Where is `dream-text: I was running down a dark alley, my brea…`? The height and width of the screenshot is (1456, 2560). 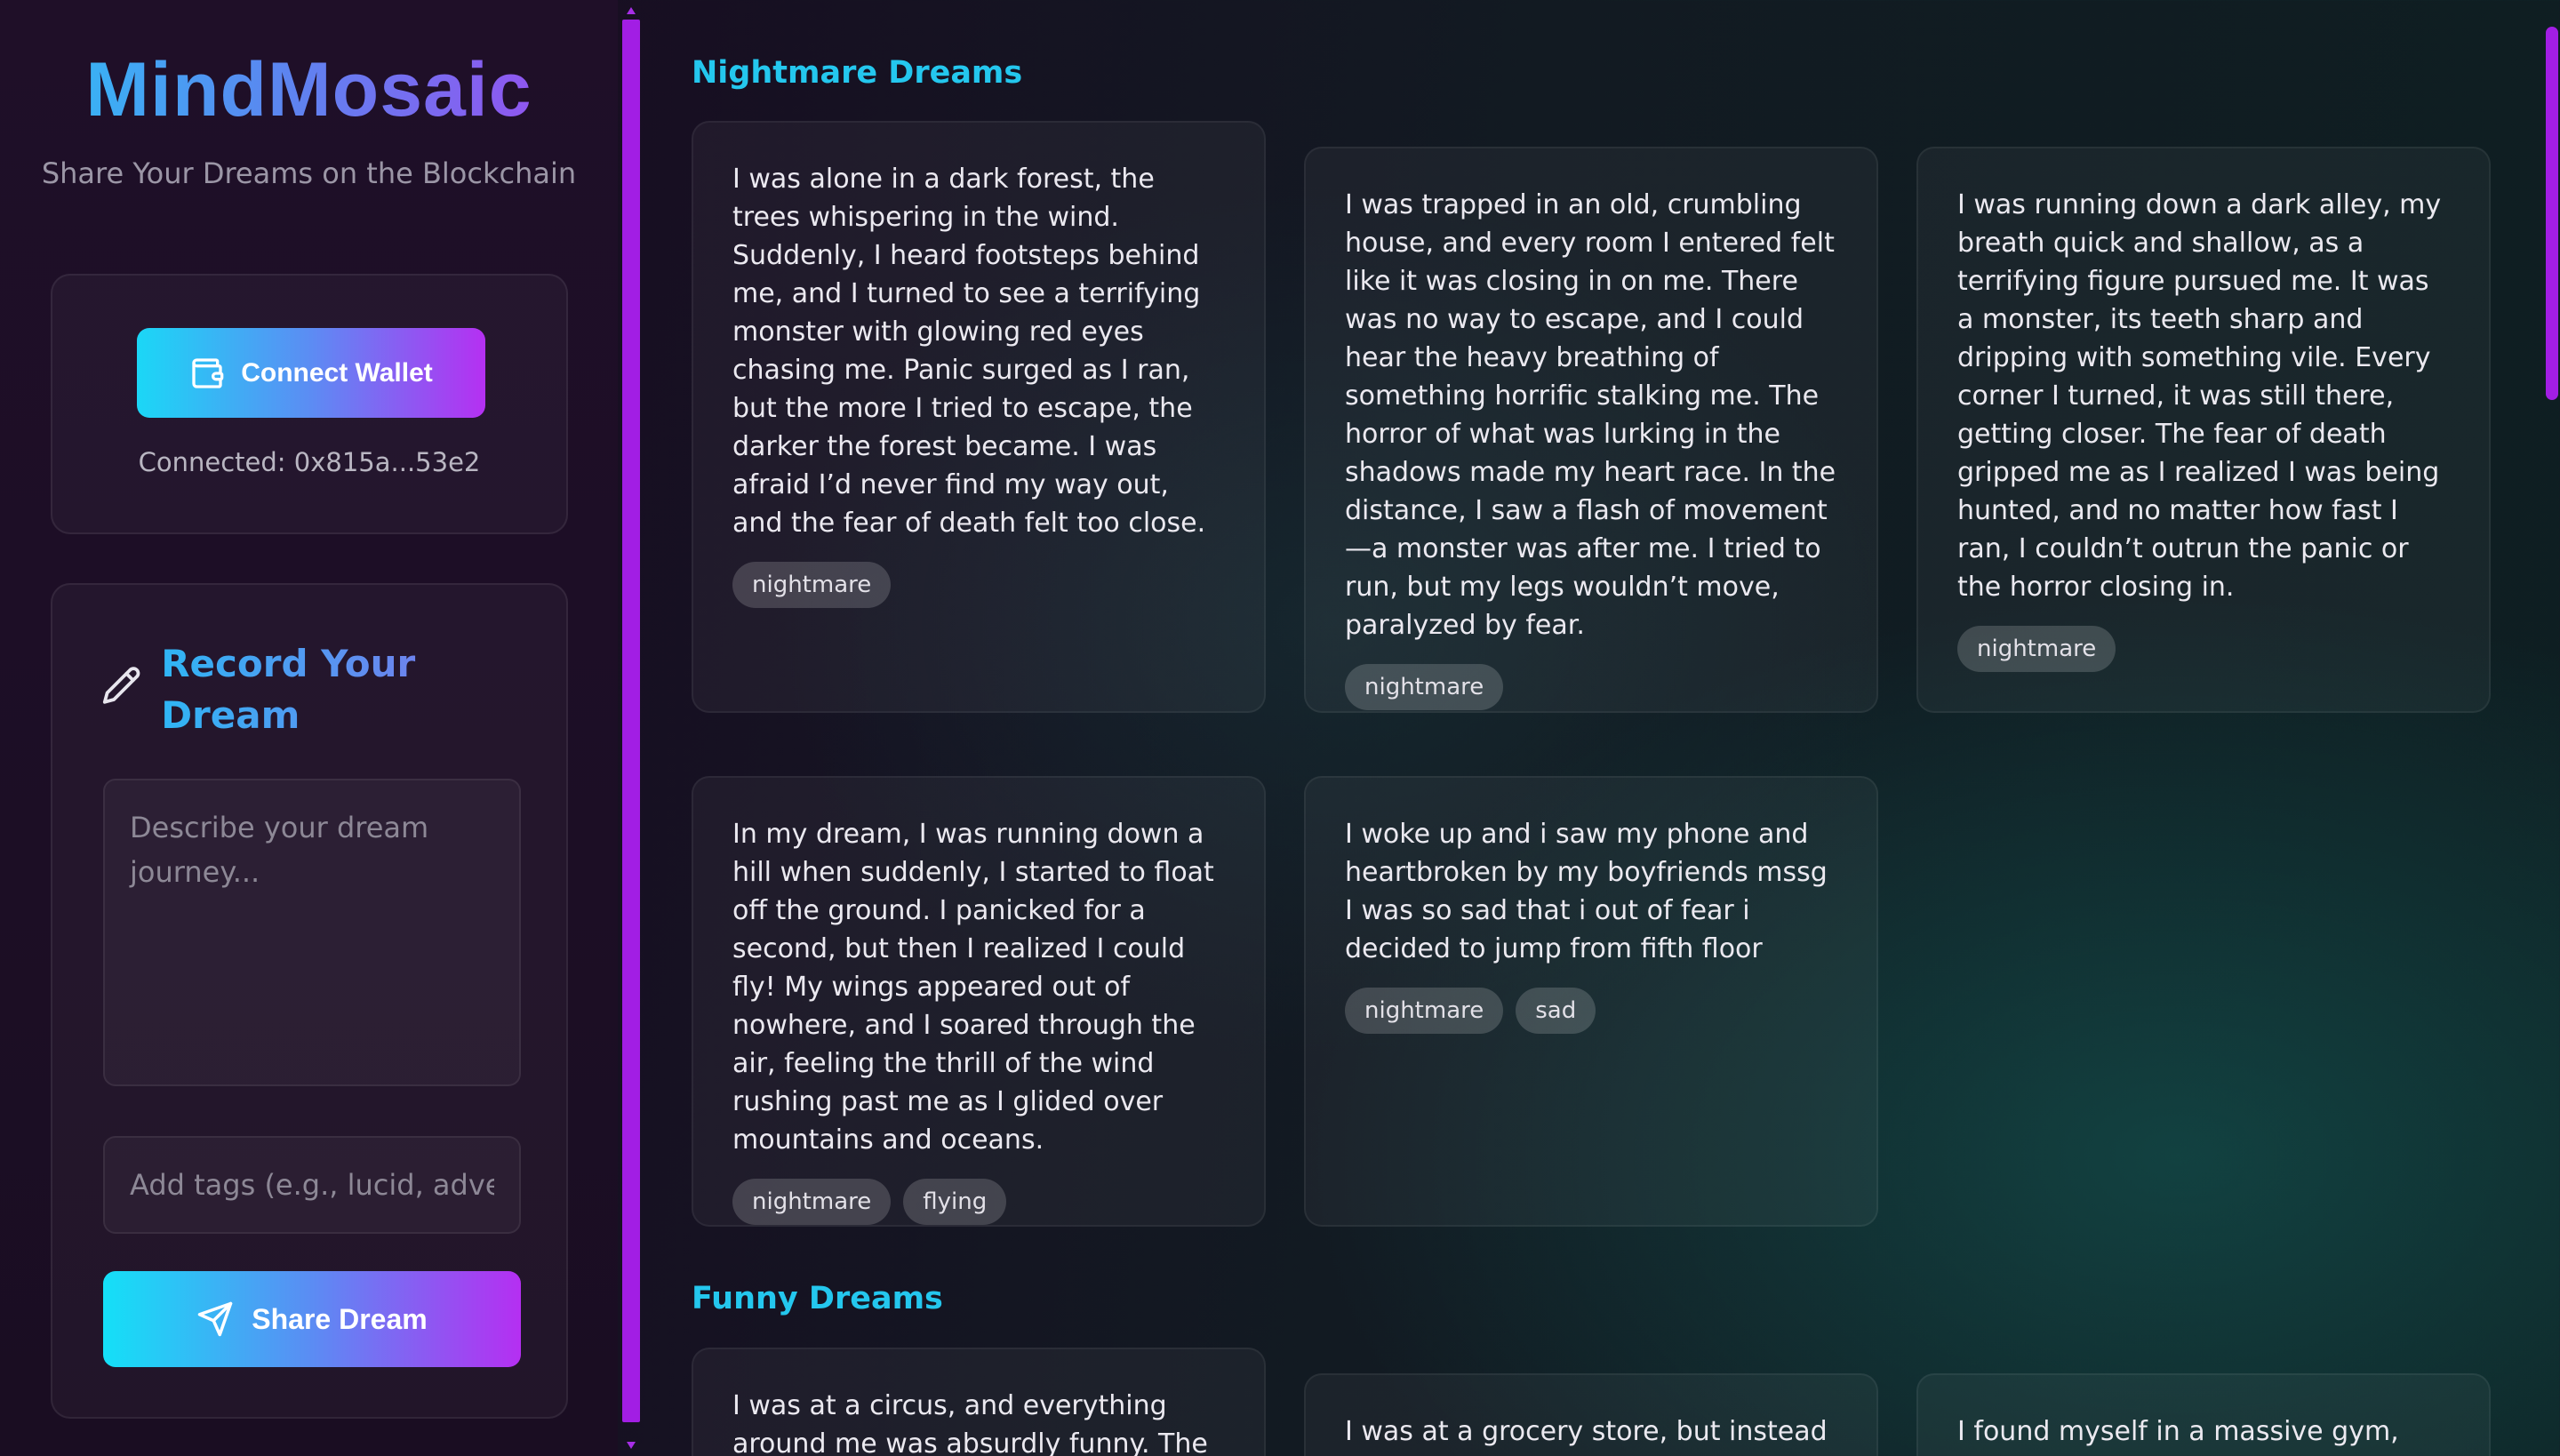 dream-text: I was running down a dark alley, my brea… is located at coordinates (2199, 396).